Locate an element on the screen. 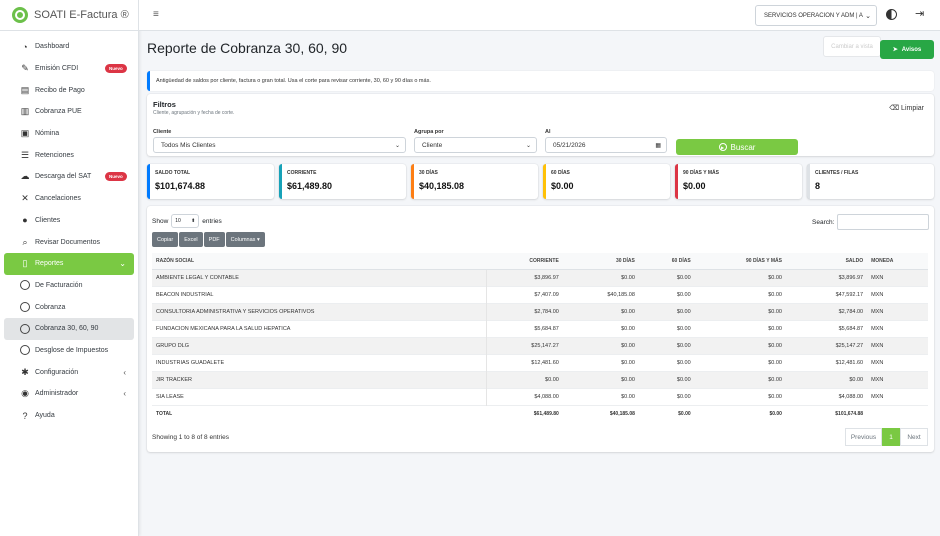 The image size is (940, 536). stat-card: CLIENTES / FILAS 8 is located at coordinates (870, 181).